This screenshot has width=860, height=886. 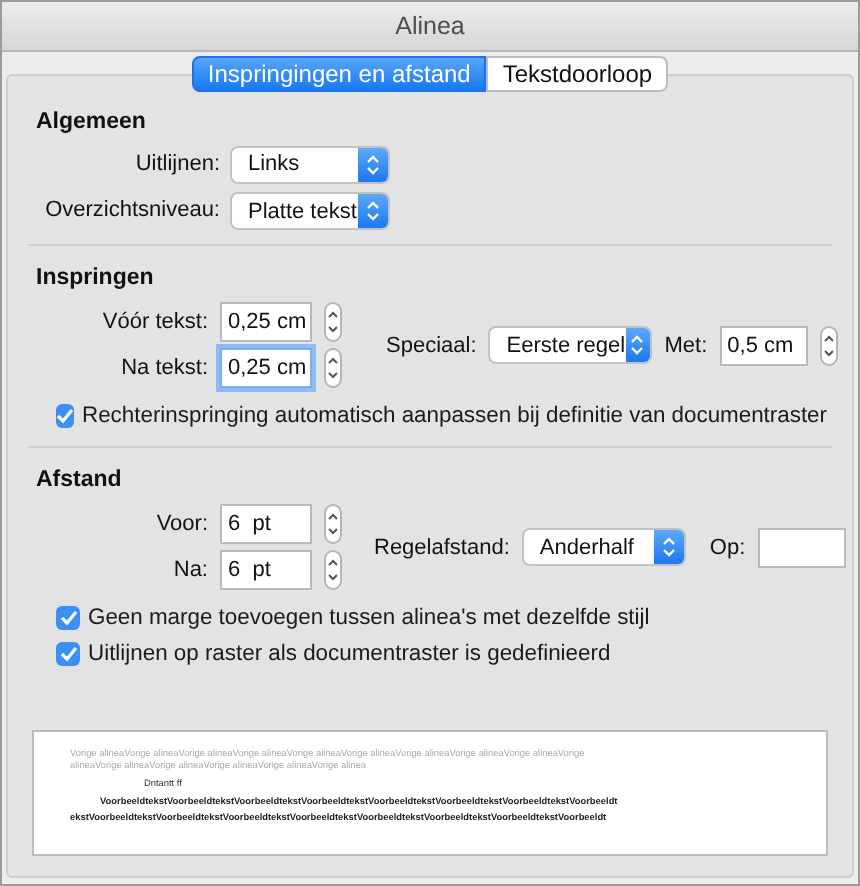 I want to click on field-label: Speciaal:, so click(x=431, y=345).